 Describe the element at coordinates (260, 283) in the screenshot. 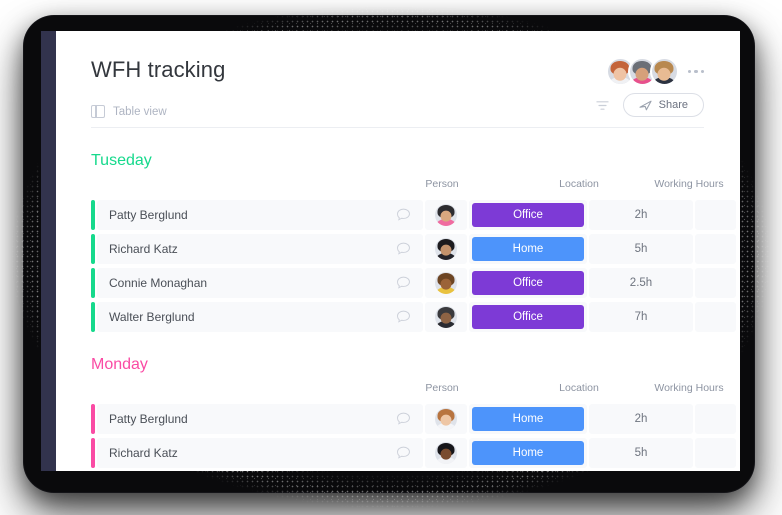

I see `row-name-cell: Connie Monaghan` at that location.